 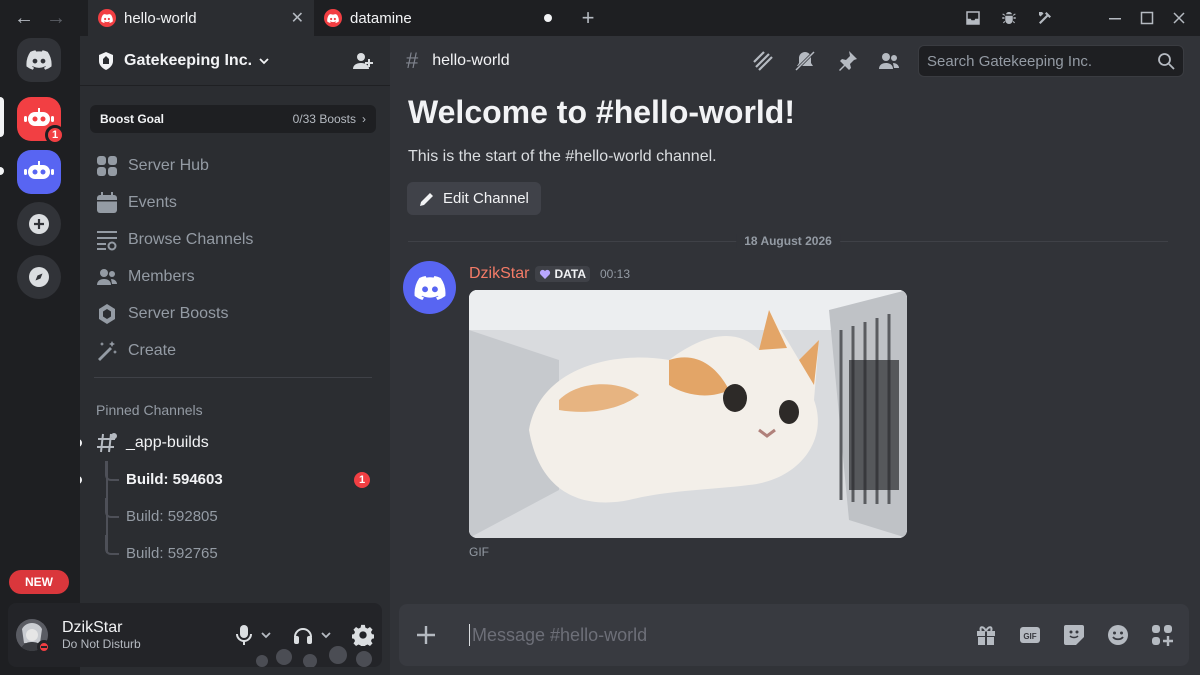 What do you see at coordinates (172, 553) in the screenshot?
I see `thread-label: Build: 592765` at bounding box center [172, 553].